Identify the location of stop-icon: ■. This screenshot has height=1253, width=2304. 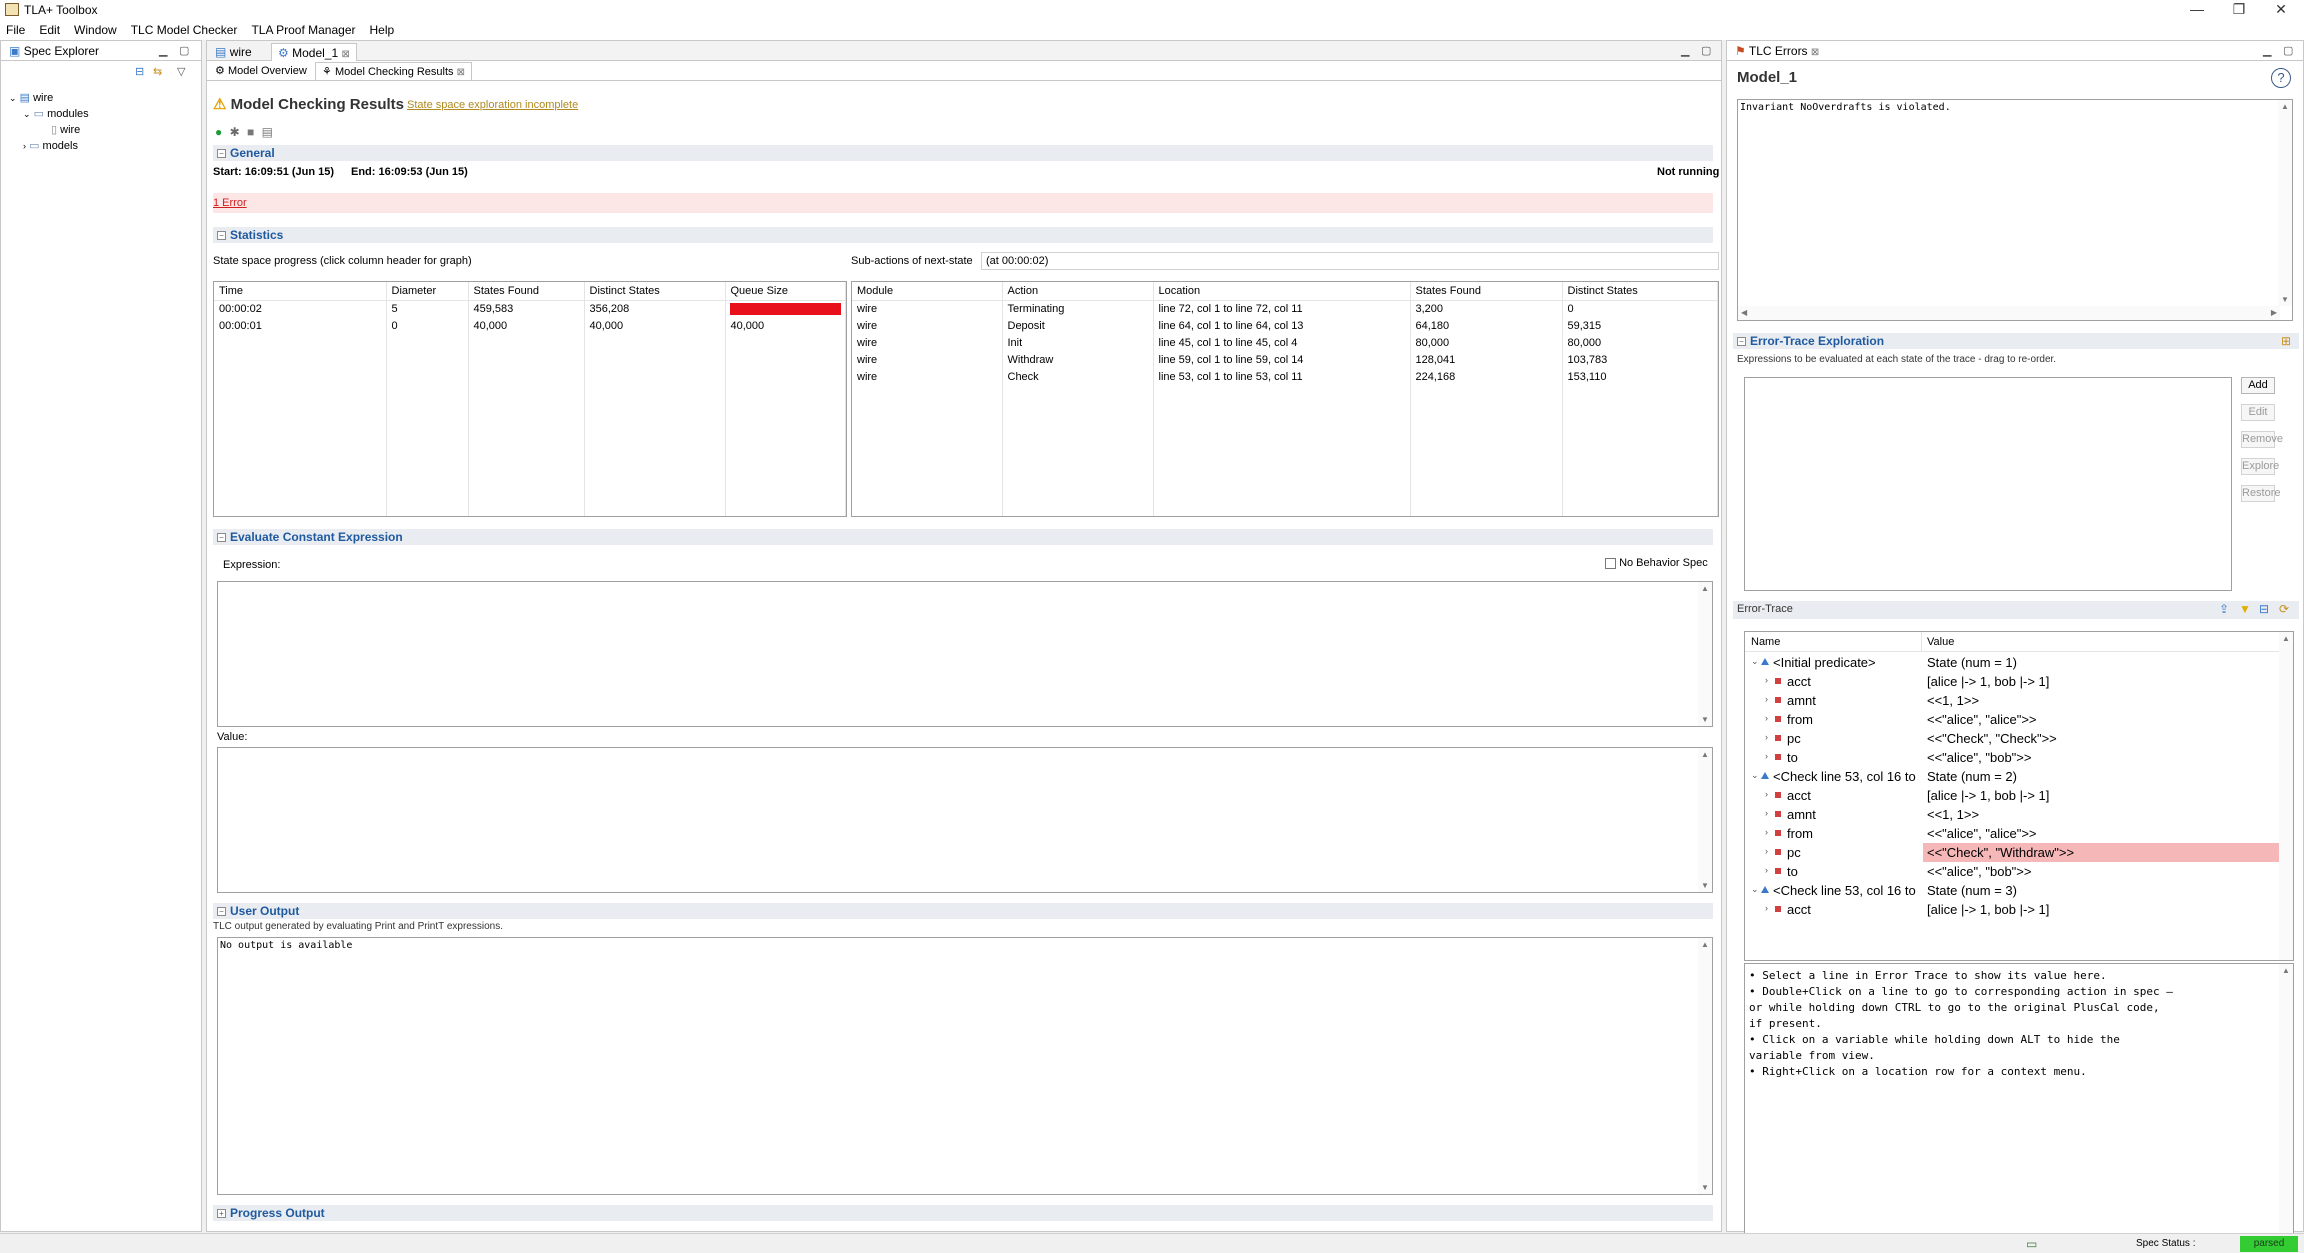
(250, 132).